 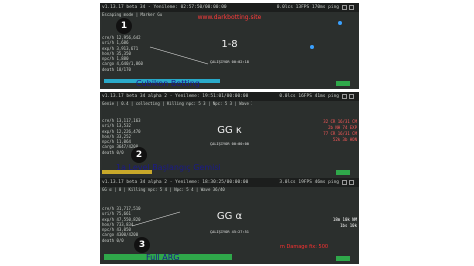 I want to click on run-timer: ÇALIŞIYOR 00:00:00, so click(x=229, y=144).